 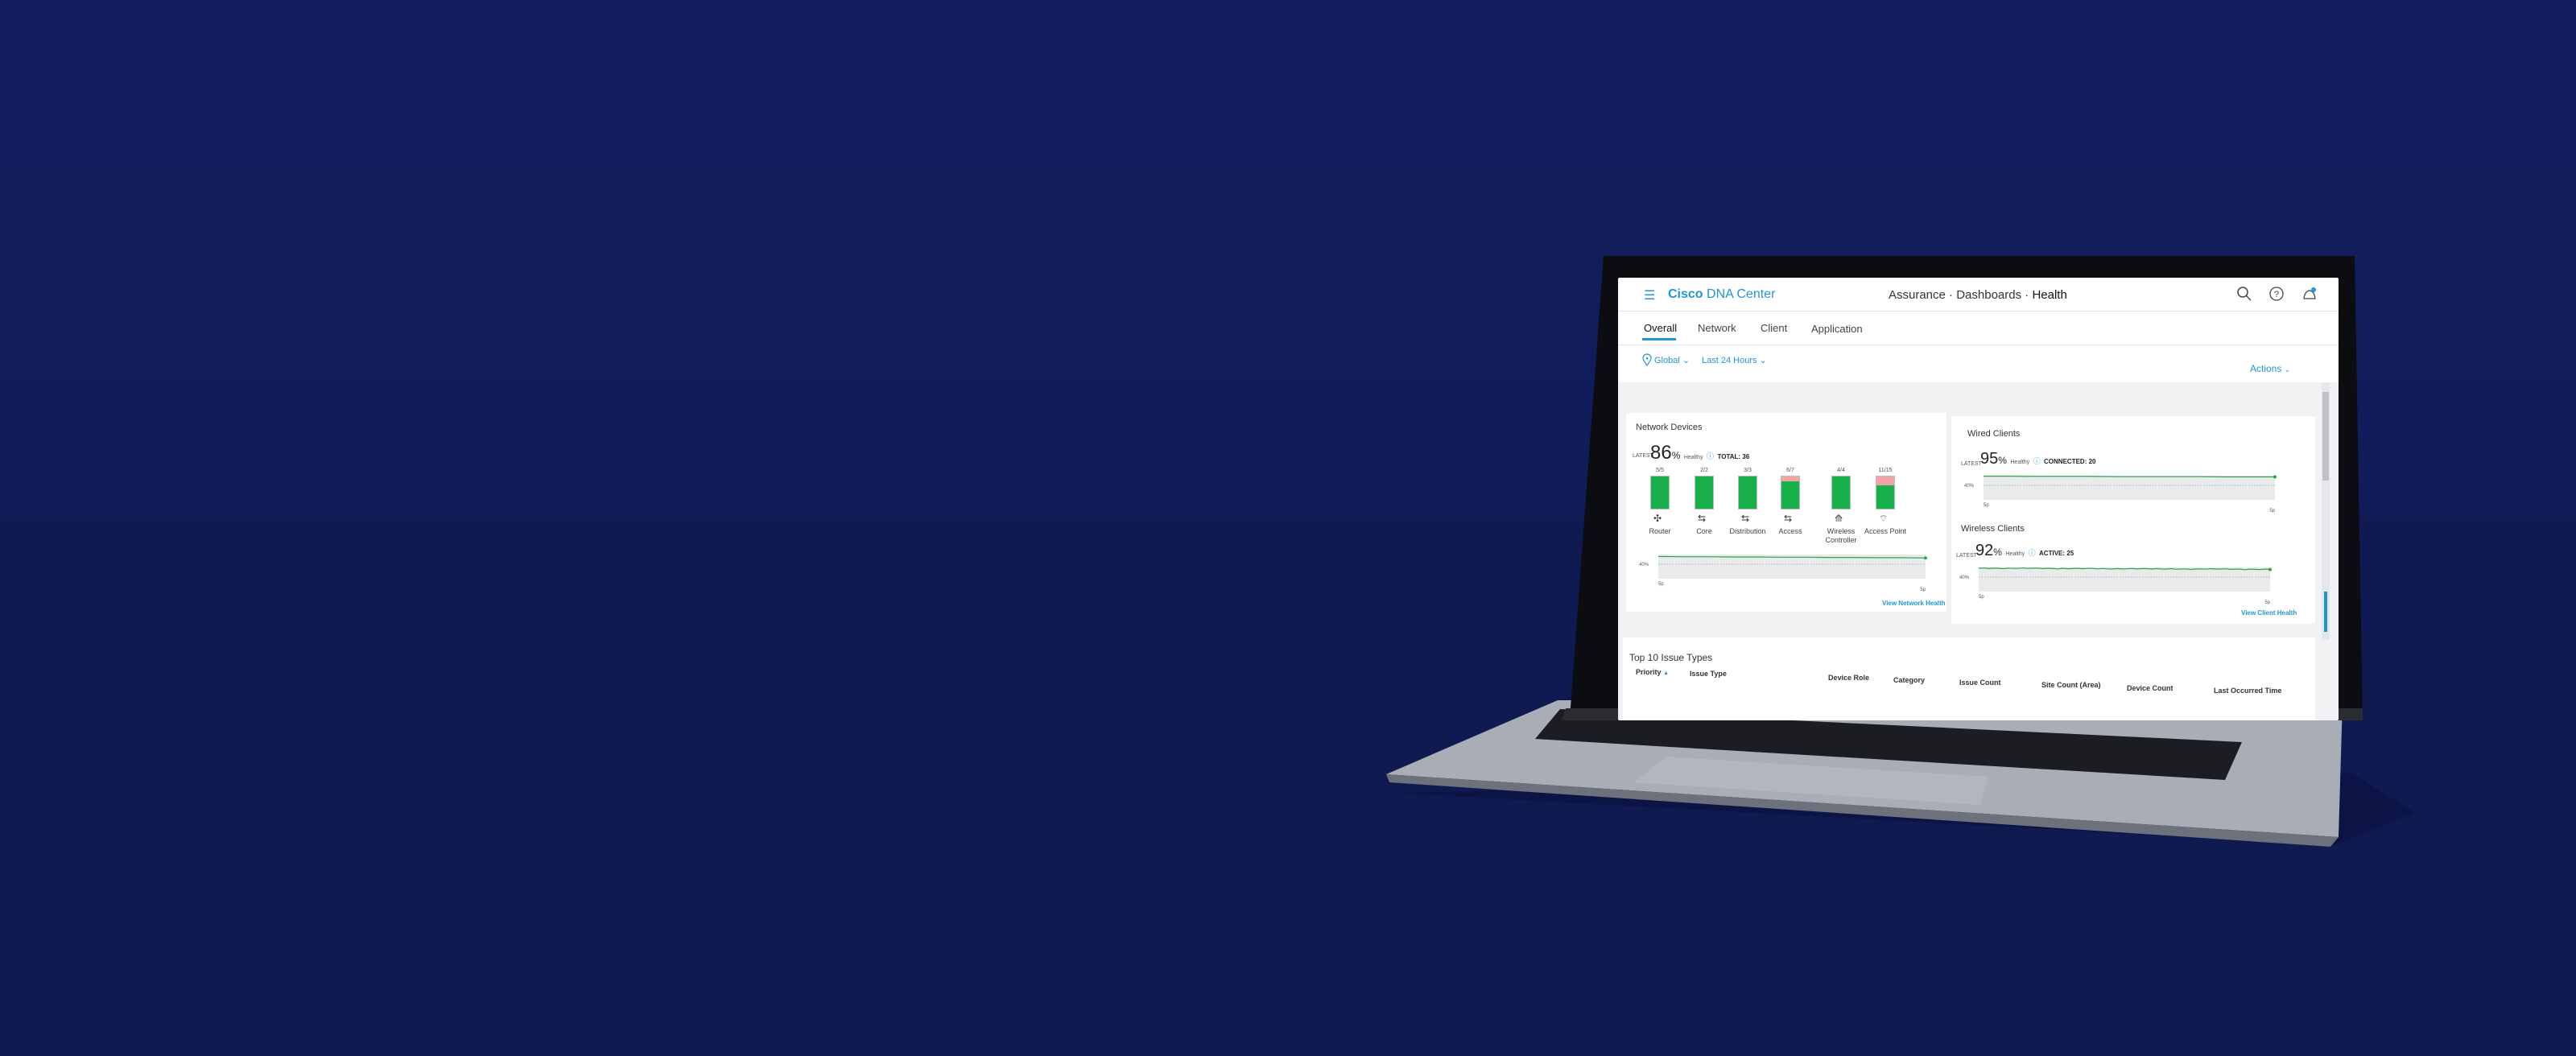 What do you see at coordinates (1659, 339) in the screenshot?
I see `active-tab-indicator` at bounding box center [1659, 339].